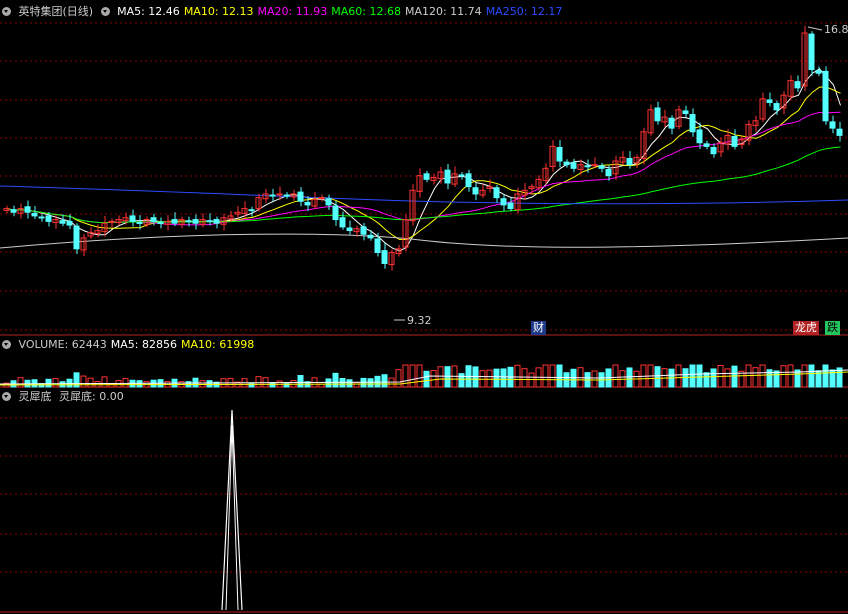  Describe the element at coordinates (35, 396) in the screenshot. I see `indicator-title: 灵犀底` at that location.